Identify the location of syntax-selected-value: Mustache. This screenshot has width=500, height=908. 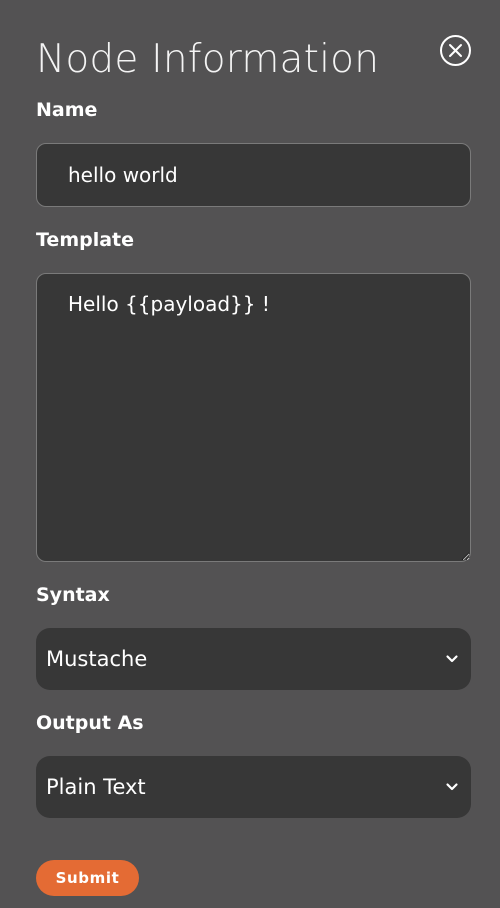
(97, 659).